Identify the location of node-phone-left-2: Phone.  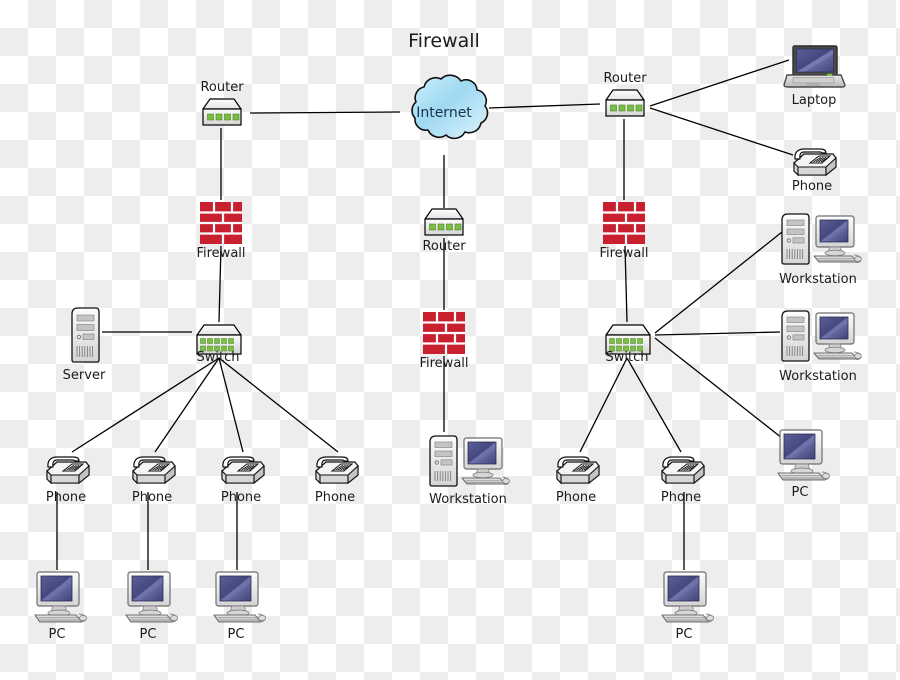
(154, 480).